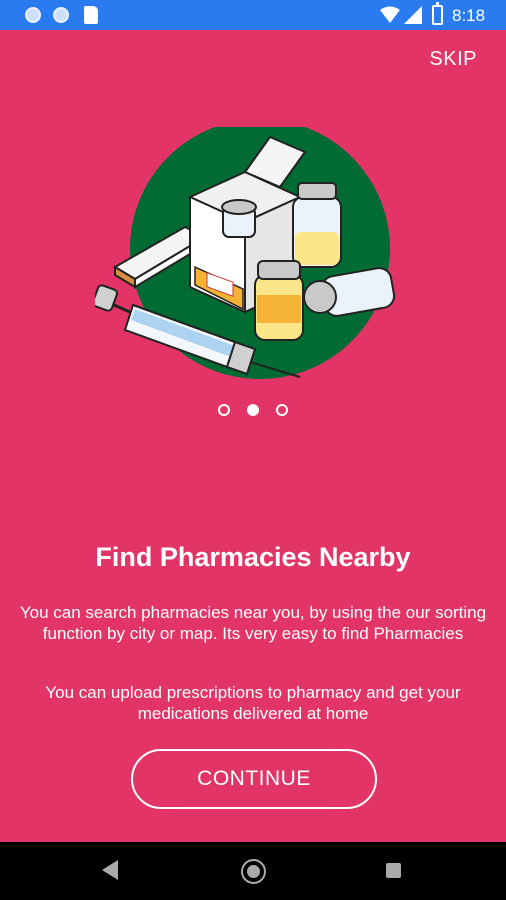  Describe the element at coordinates (393, 870) in the screenshot. I see `recents-icon` at that location.